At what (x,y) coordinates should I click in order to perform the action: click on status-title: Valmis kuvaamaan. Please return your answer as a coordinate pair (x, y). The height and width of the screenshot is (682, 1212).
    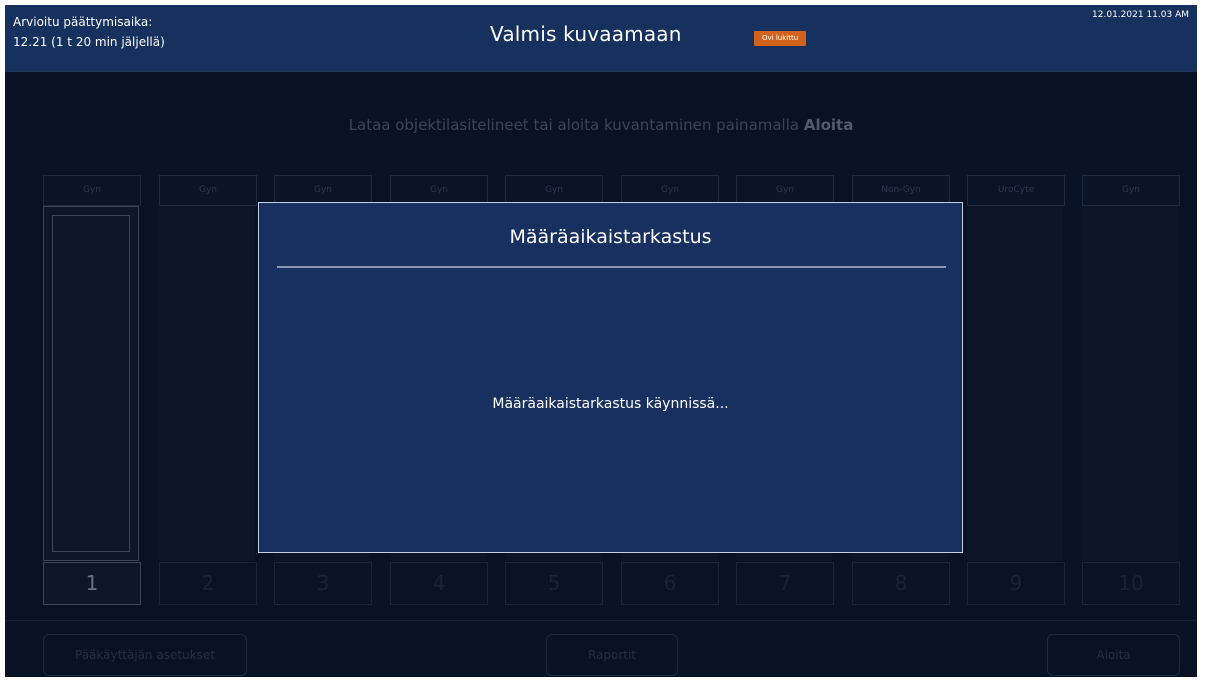
    Looking at the image, I should click on (586, 34).